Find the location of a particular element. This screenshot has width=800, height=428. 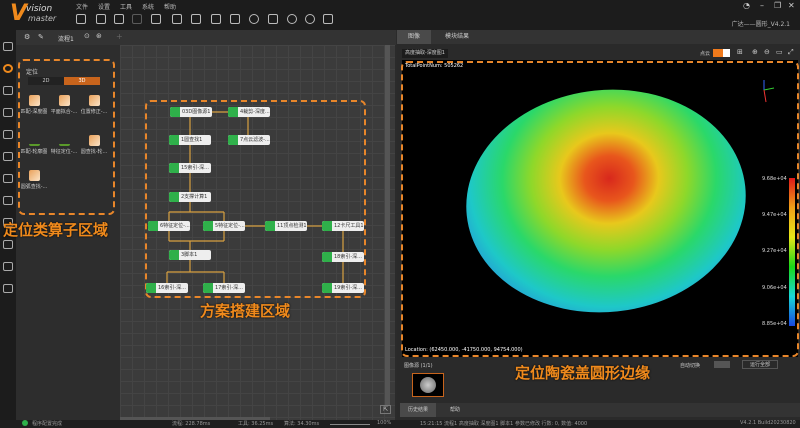

flow-node: 1圆查找1 is located at coordinates (190, 140).